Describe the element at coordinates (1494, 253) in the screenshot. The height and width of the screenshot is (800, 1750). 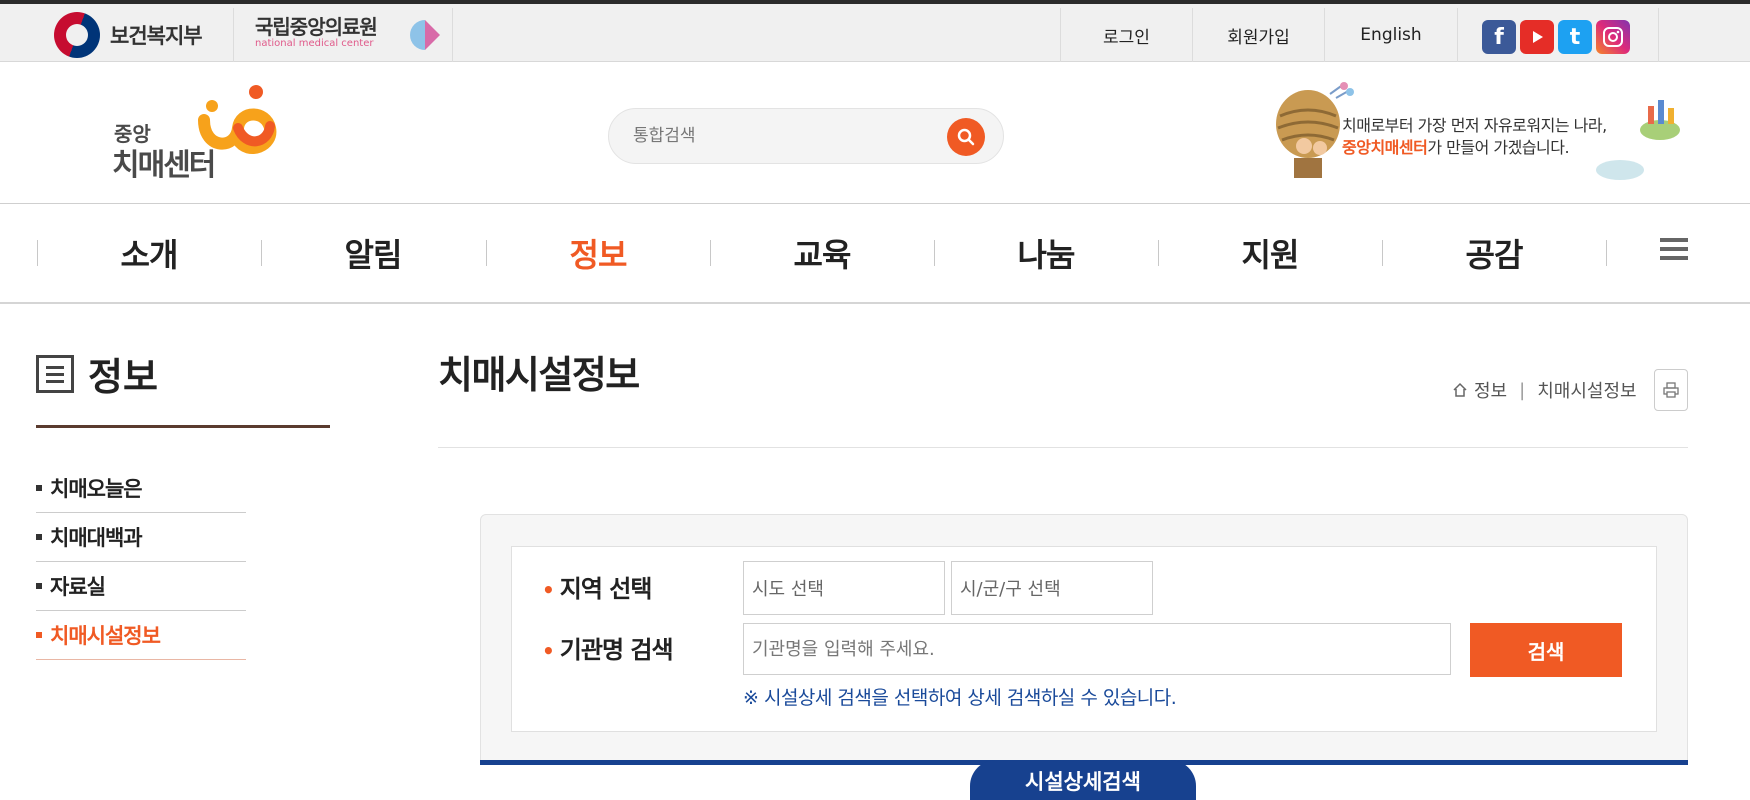
I see `gnb-item-empathy: 공감` at that location.